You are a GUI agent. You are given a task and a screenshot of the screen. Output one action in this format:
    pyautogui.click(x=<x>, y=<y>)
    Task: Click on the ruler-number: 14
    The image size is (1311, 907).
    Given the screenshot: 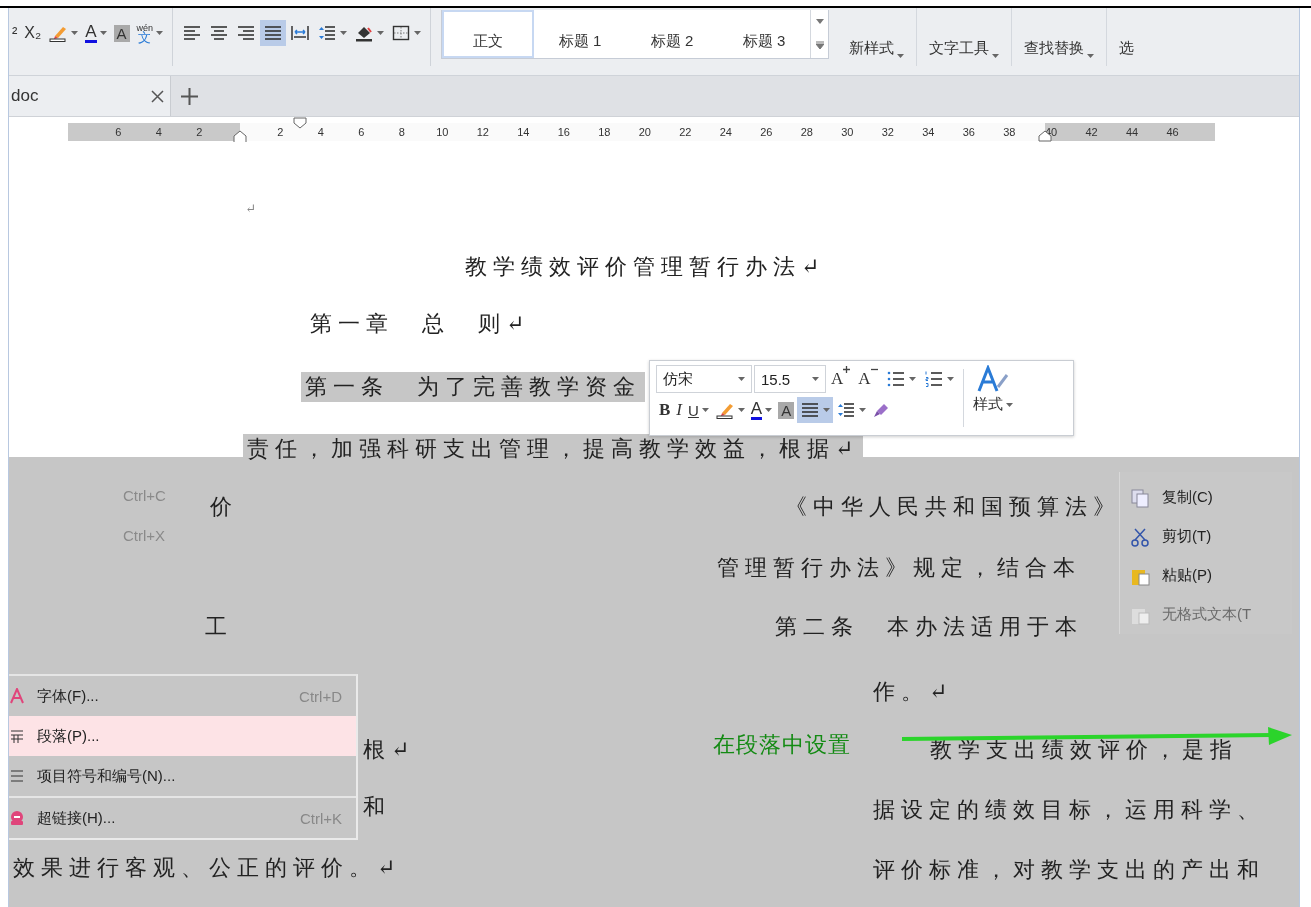 What is the action you would take?
    pyautogui.click(x=523, y=132)
    